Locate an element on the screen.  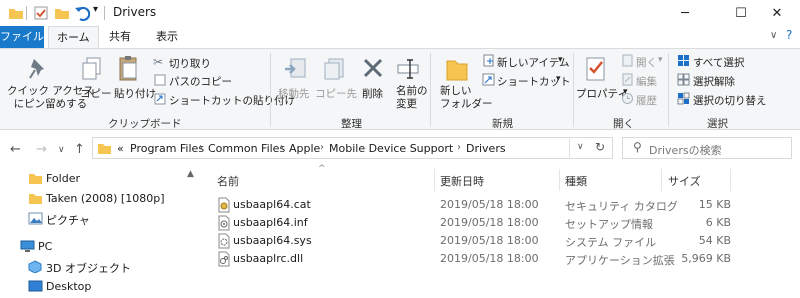
address-history-chevron-icon: ∨ is located at coordinates (580, 147).